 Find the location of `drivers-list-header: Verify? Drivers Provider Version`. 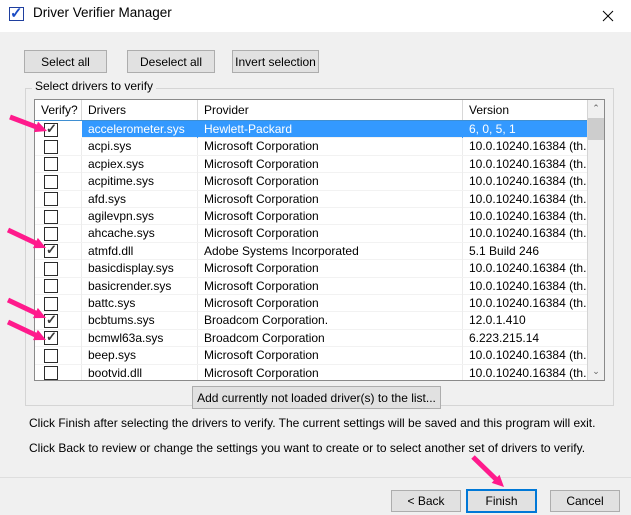

drivers-list-header: Verify? Drivers Provider Version is located at coordinates (319, 110).